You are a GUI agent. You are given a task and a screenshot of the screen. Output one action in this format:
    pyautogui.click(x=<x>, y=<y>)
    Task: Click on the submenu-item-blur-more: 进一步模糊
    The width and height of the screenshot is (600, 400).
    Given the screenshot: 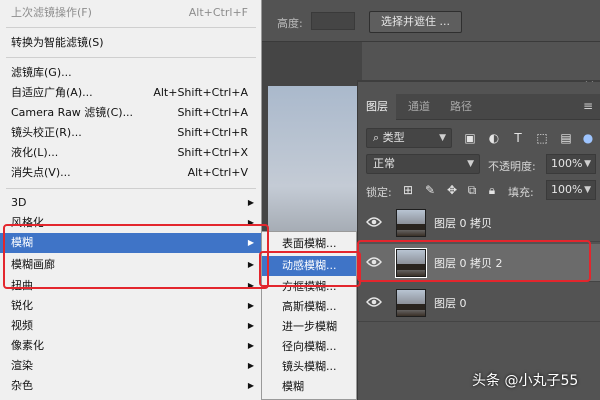 What is the action you would take?
    pyautogui.click(x=309, y=327)
    